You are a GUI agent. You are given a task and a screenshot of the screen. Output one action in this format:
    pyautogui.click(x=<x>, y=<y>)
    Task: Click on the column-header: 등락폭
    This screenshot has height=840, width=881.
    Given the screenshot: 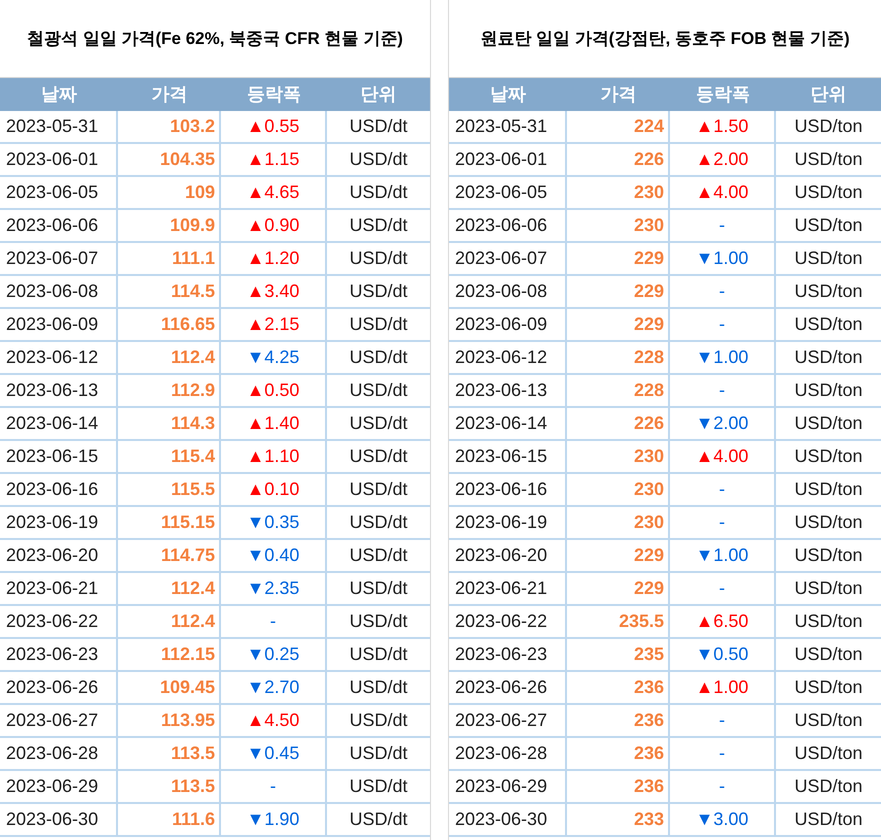 What is the action you would take?
    pyautogui.click(x=274, y=94)
    